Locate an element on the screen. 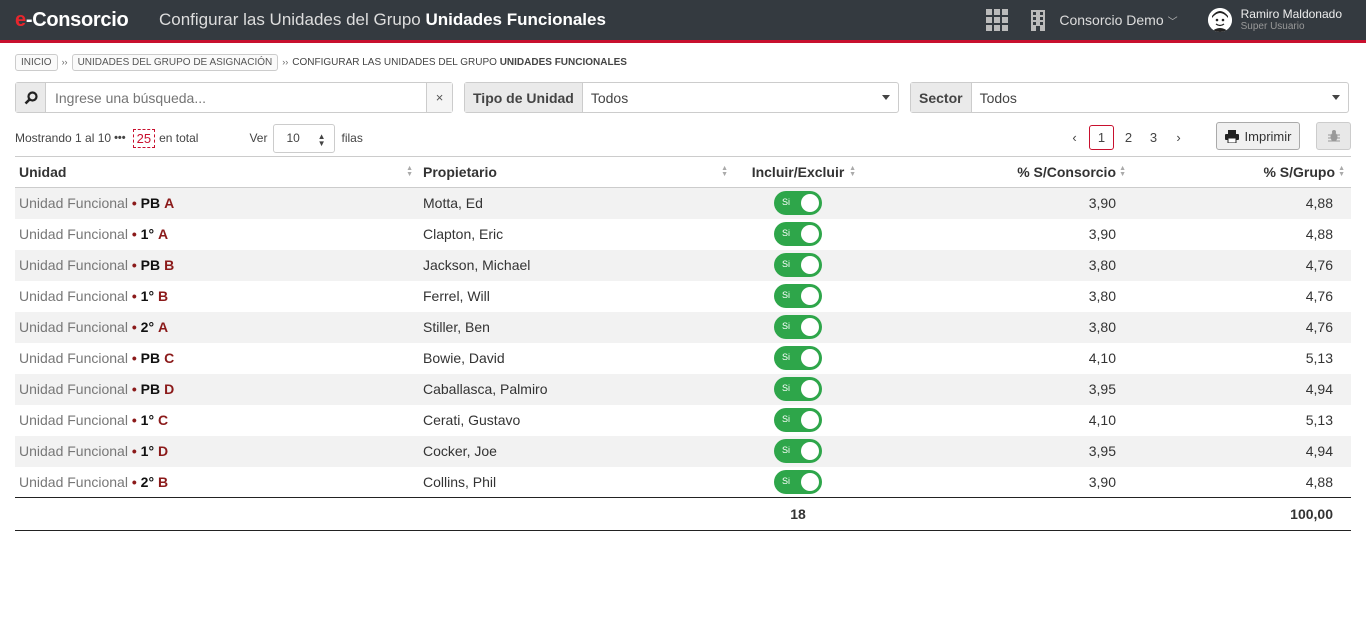 The height and width of the screenshot is (625, 1366). page-3: 3 is located at coordinates (1153, 137).